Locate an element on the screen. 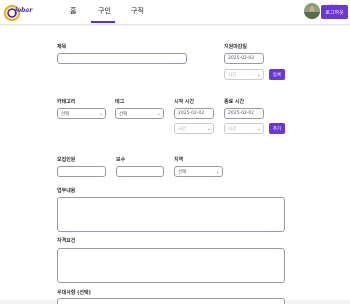 The image size is (350, 304). tab-home: 홈 is located at coordinates (73, 11).